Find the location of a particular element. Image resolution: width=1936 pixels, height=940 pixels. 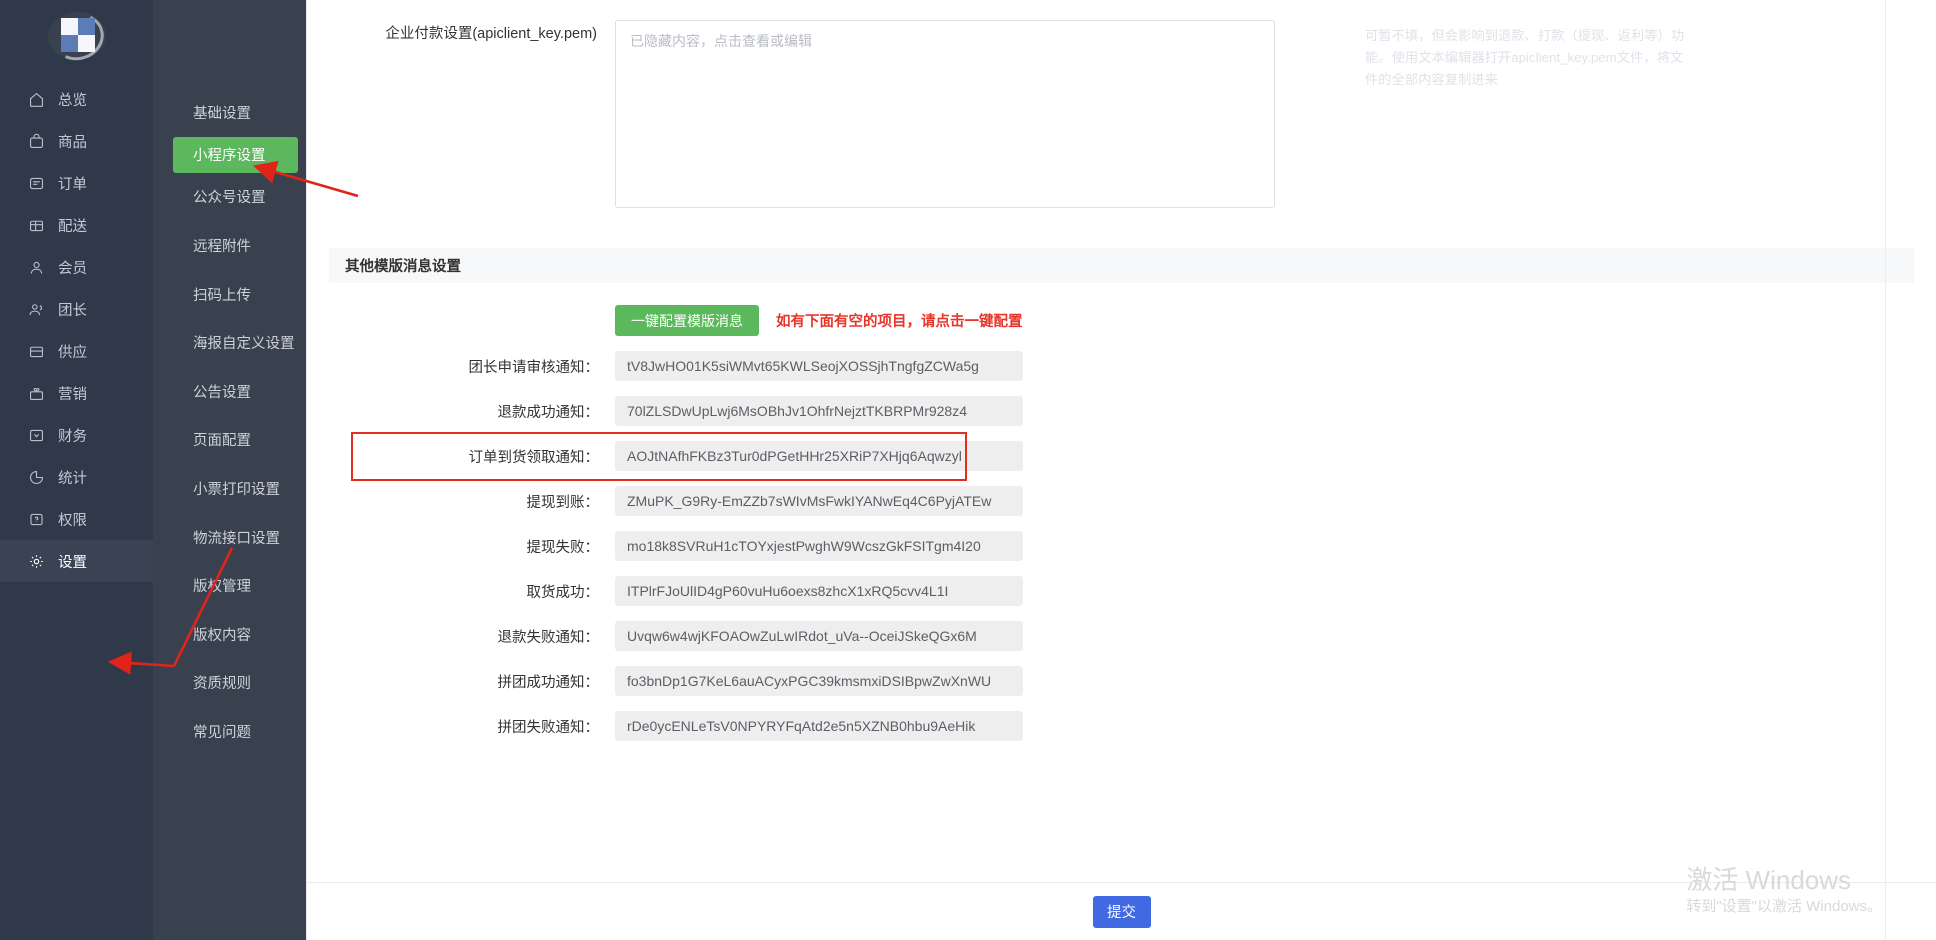

primary-sidebar: 总览 商品 订单 配送 会员 团长 供应 营销 财务 统计 权限 设置 is located at coordinates (76, 470).